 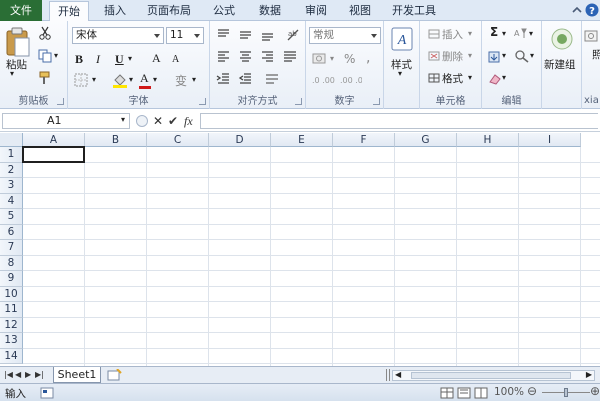 What do you see at coordinates (11, 170) in the screenshot?
I see `row-header: 2` at bounding box center [11, 170].